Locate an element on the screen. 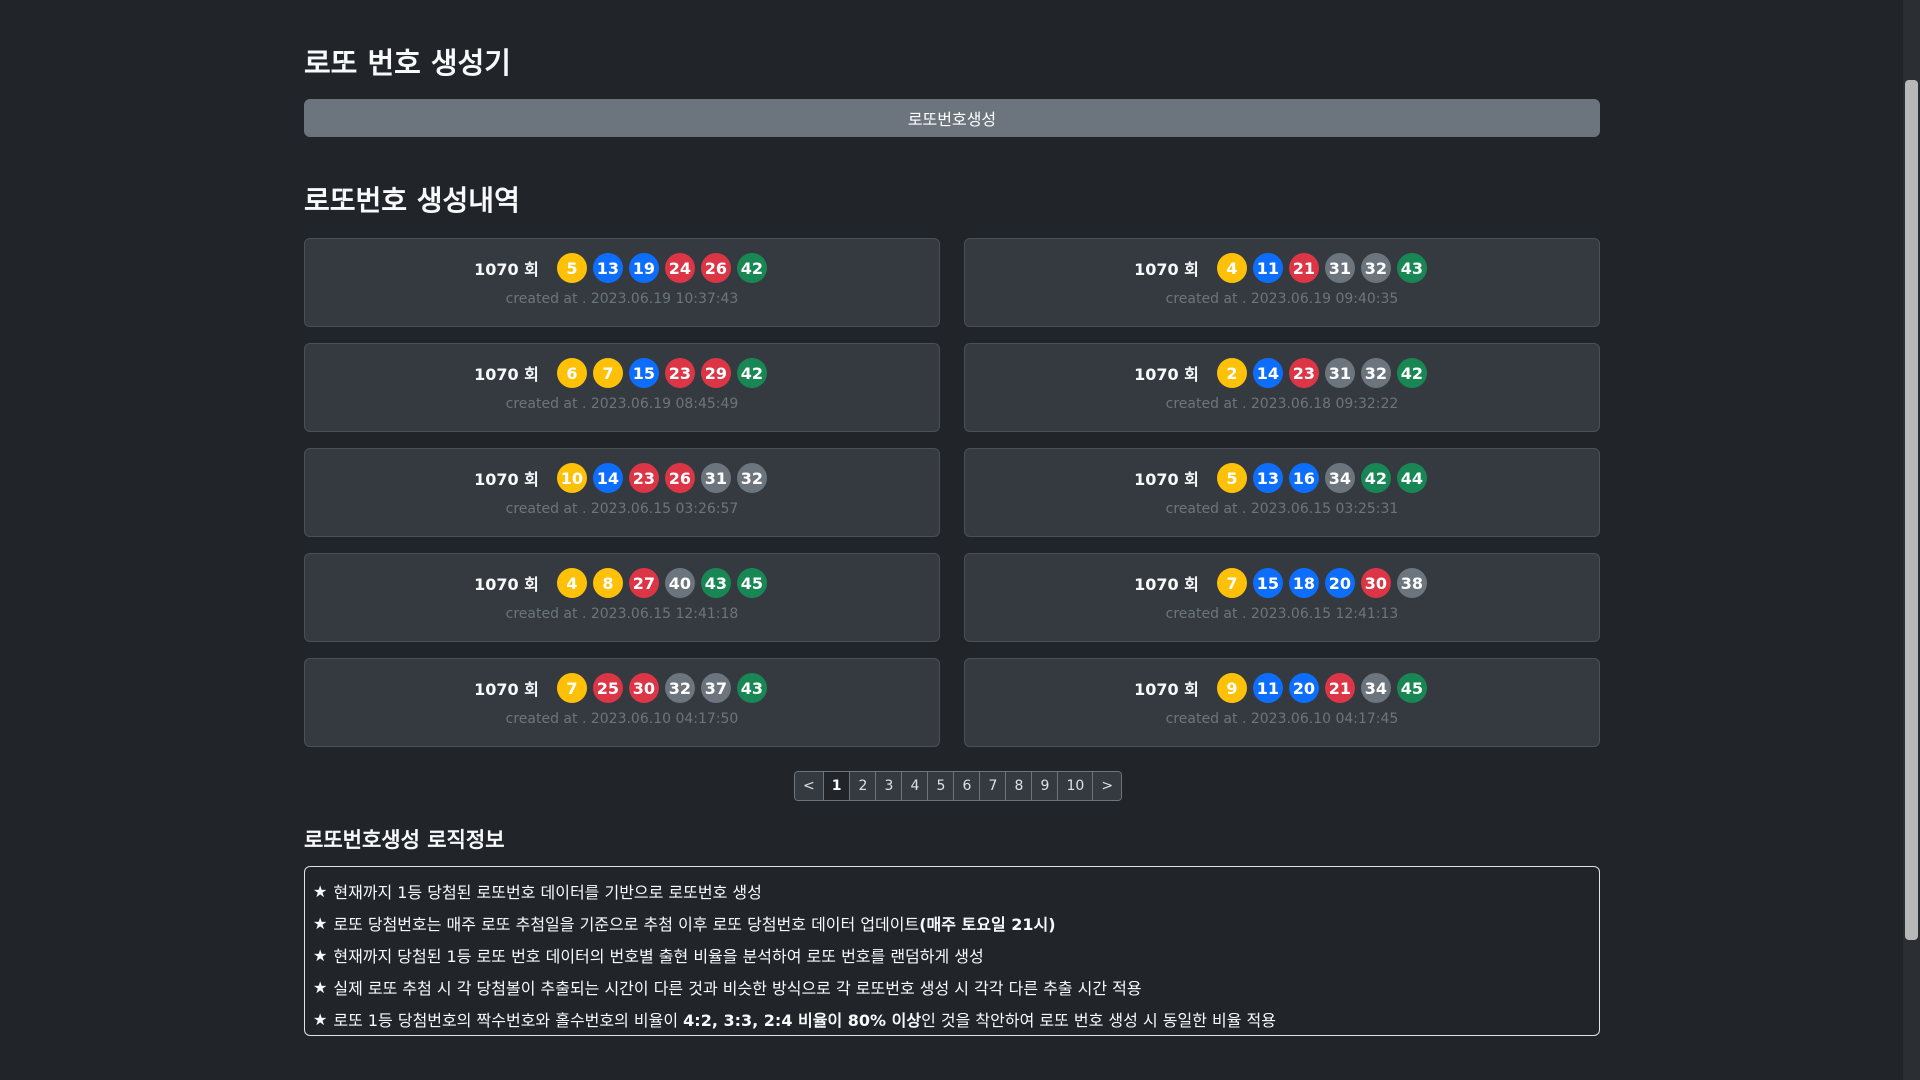 The height and width of the screenshot is (1080, 1920). pagination: <1 2 3 4 5 6 7 8 9 10 > is located at coordinates (958, 786).